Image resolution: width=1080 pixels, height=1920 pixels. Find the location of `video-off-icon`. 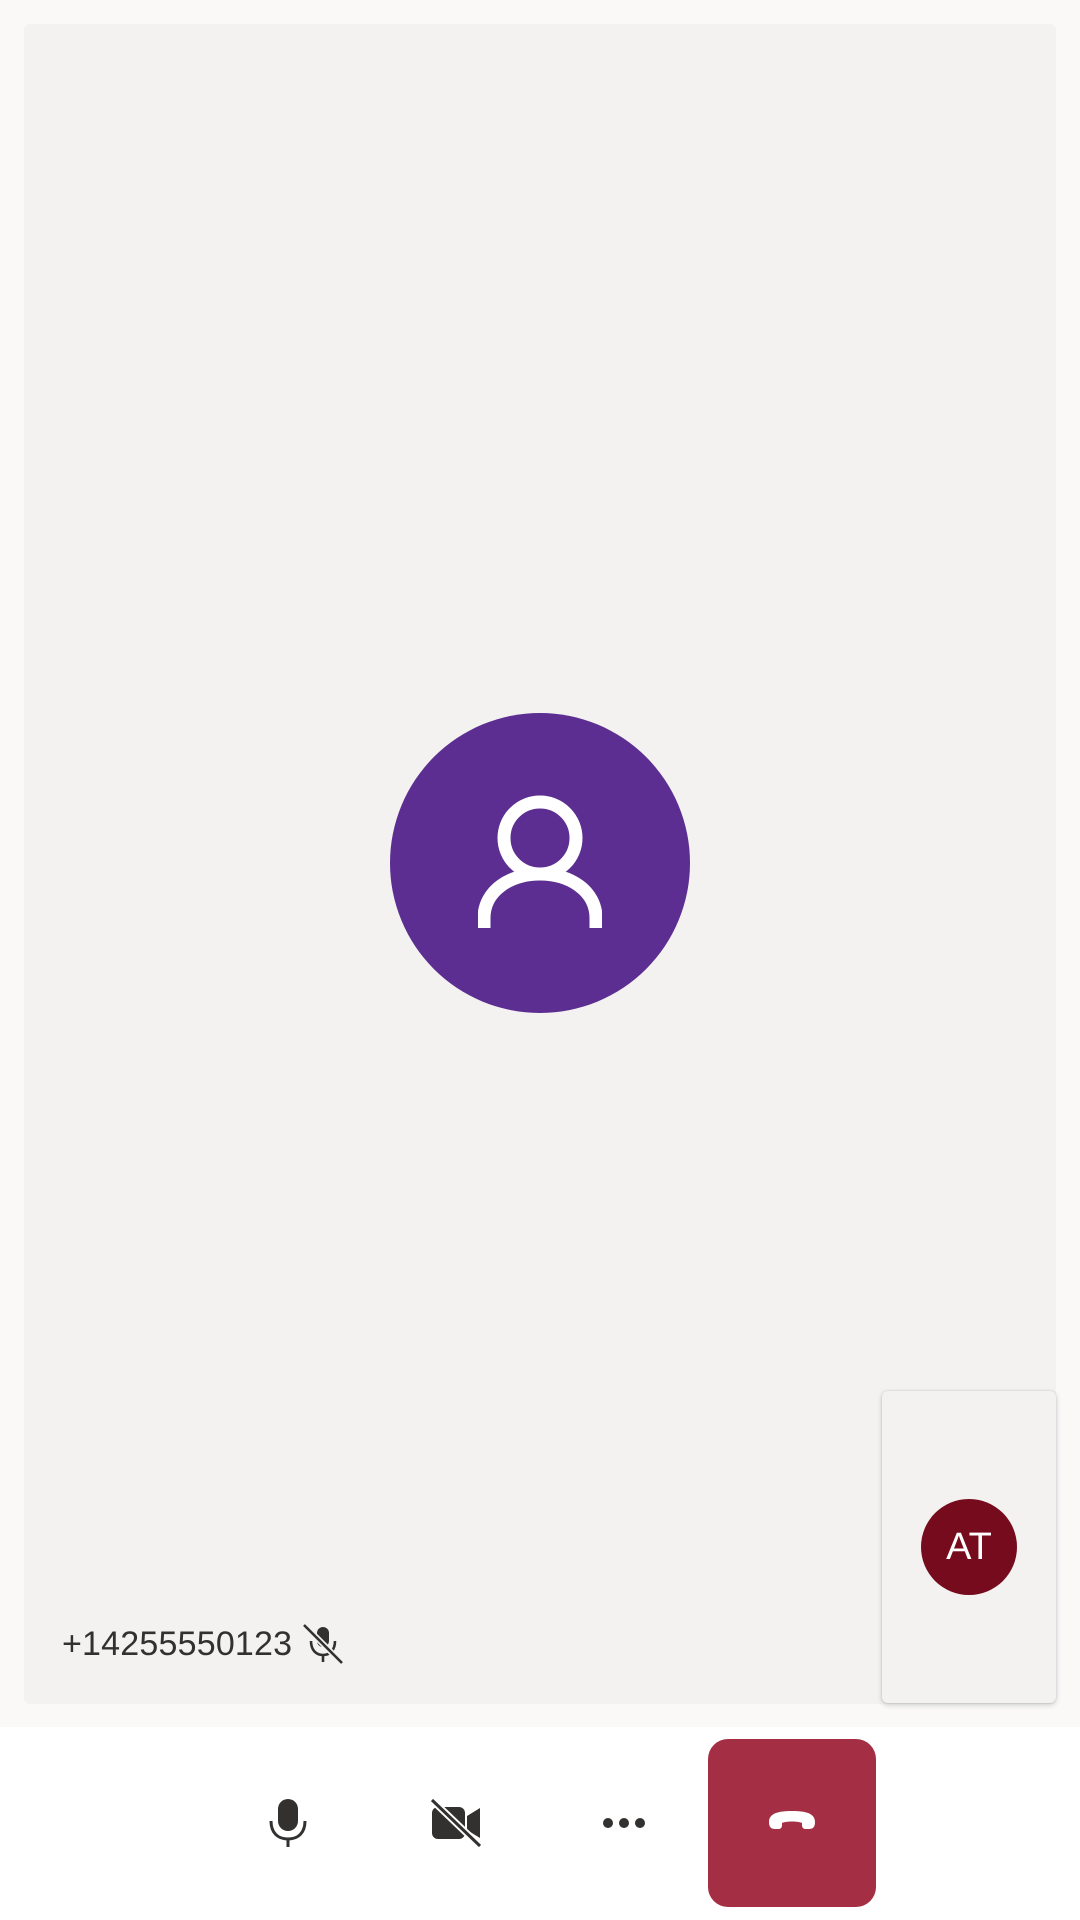

video-off-icon is located at coordinates (456, 1823).